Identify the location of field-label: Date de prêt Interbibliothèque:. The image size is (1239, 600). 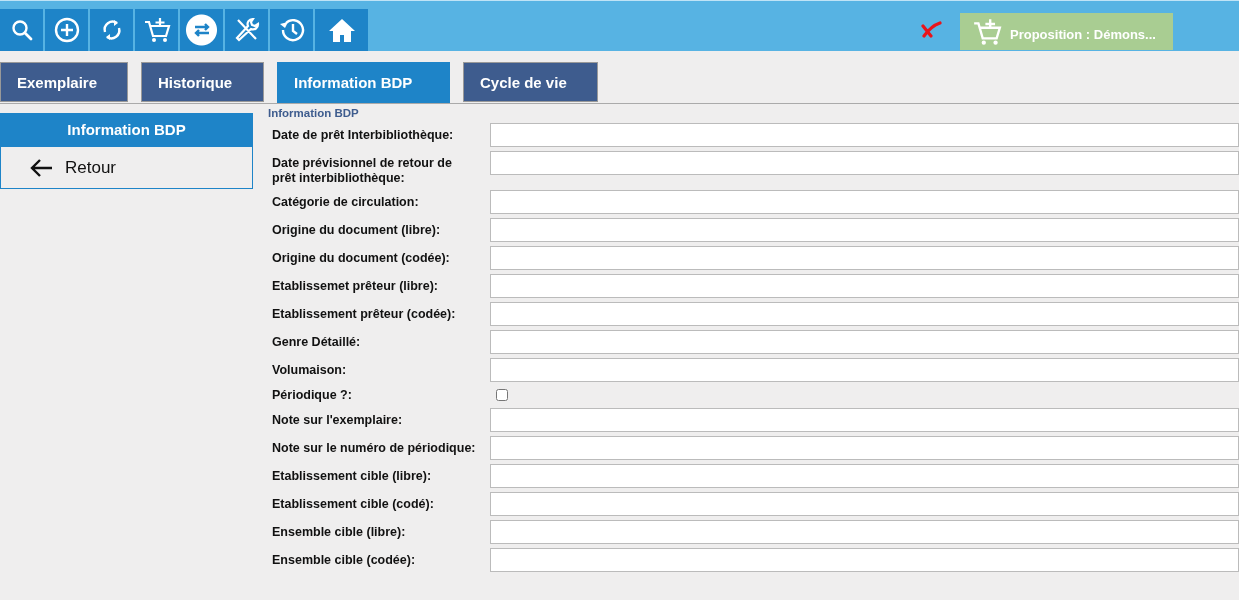
(363, 135).